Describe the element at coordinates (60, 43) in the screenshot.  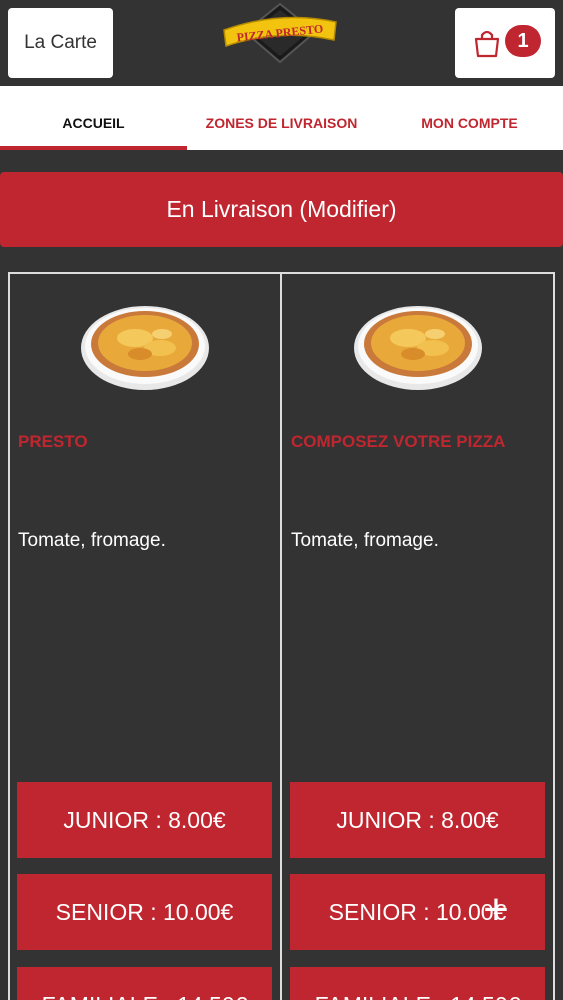
I see `la-carte-button: La Carte` at that location.